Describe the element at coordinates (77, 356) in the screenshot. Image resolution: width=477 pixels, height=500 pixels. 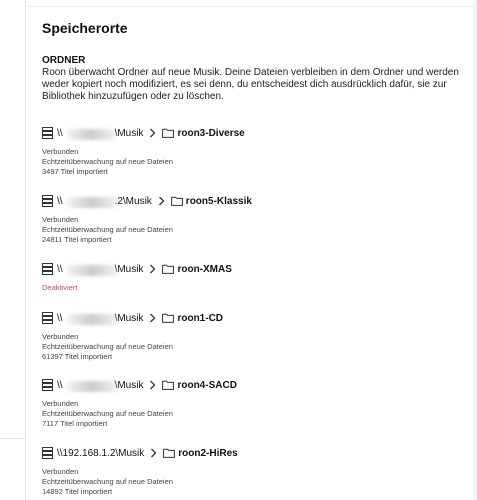
I see `imported-count: 61397 Titel importiert` at that location.